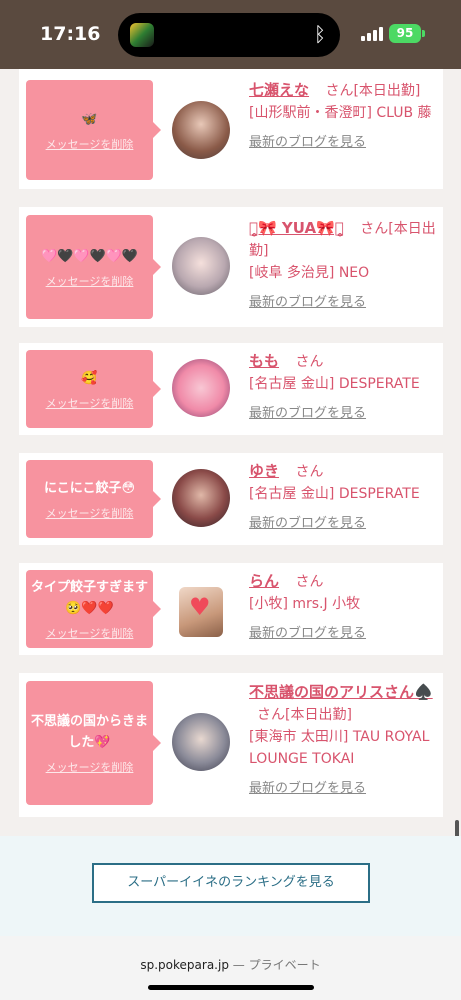 Image resolution: width=461 pixels, height=1000 pixels. I want to click on url-domain: sp.pokepara.jp, so click(184, 965).